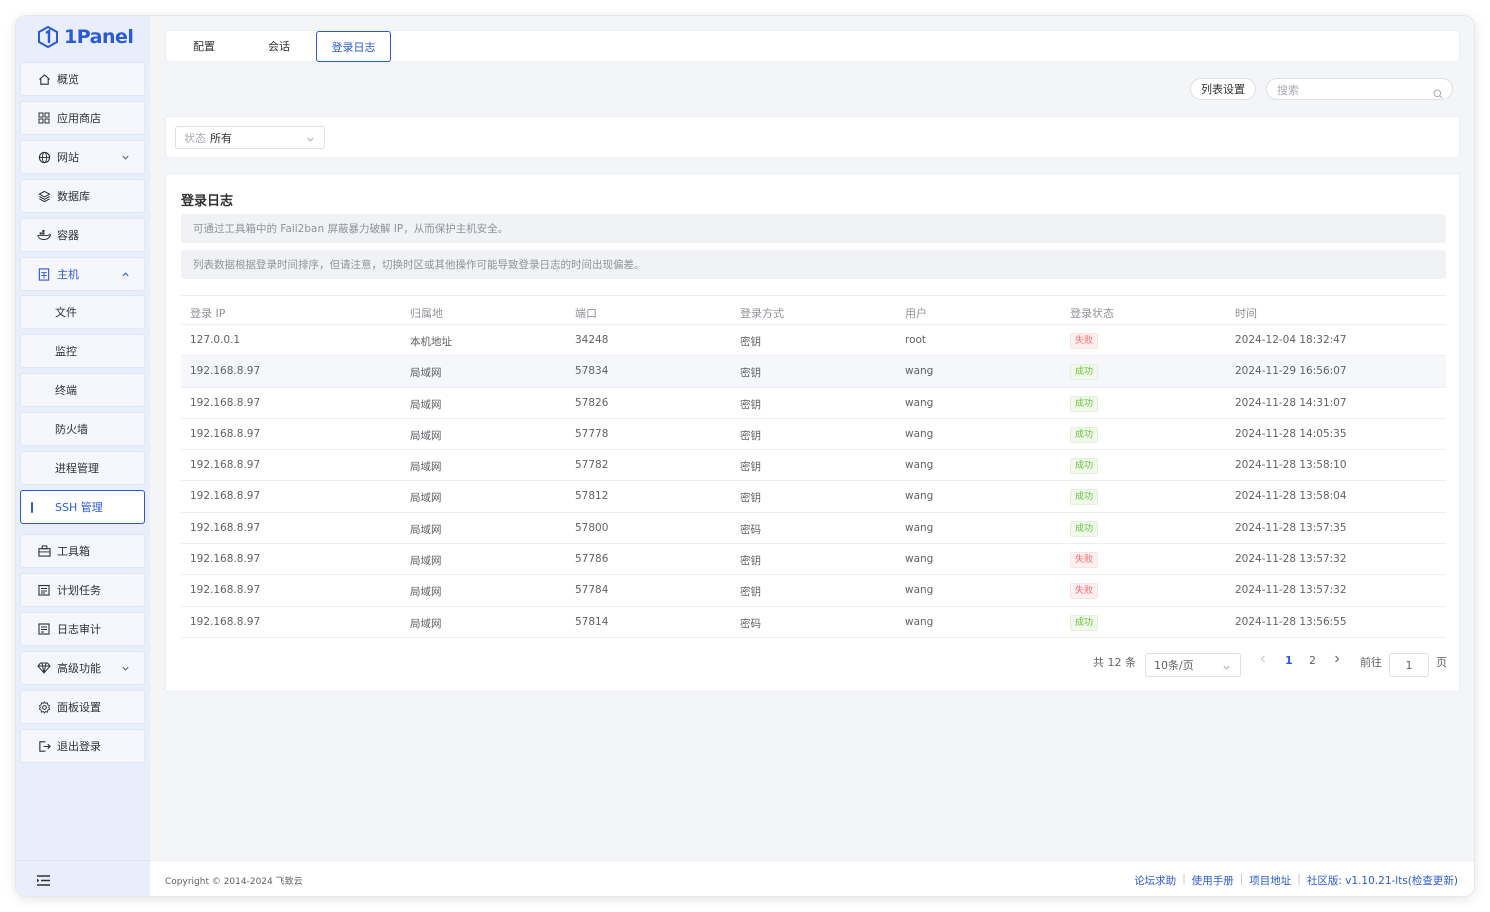  What do you see at coordinates (1155, 880) in the screenshot?
I see `forum-link: 论坛求助` at bounding box center [1155, 880].